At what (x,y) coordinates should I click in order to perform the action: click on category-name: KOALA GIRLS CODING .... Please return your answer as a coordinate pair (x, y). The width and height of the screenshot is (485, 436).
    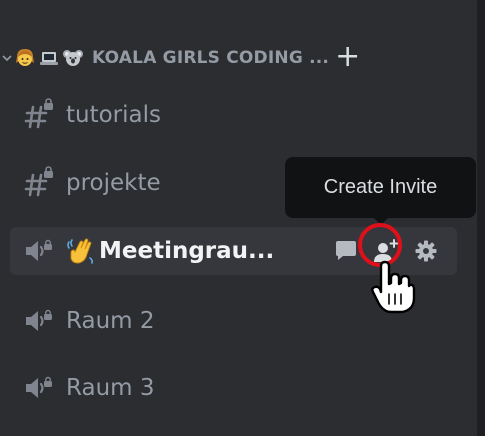
    Looking at the image, I should click on (211, 58).